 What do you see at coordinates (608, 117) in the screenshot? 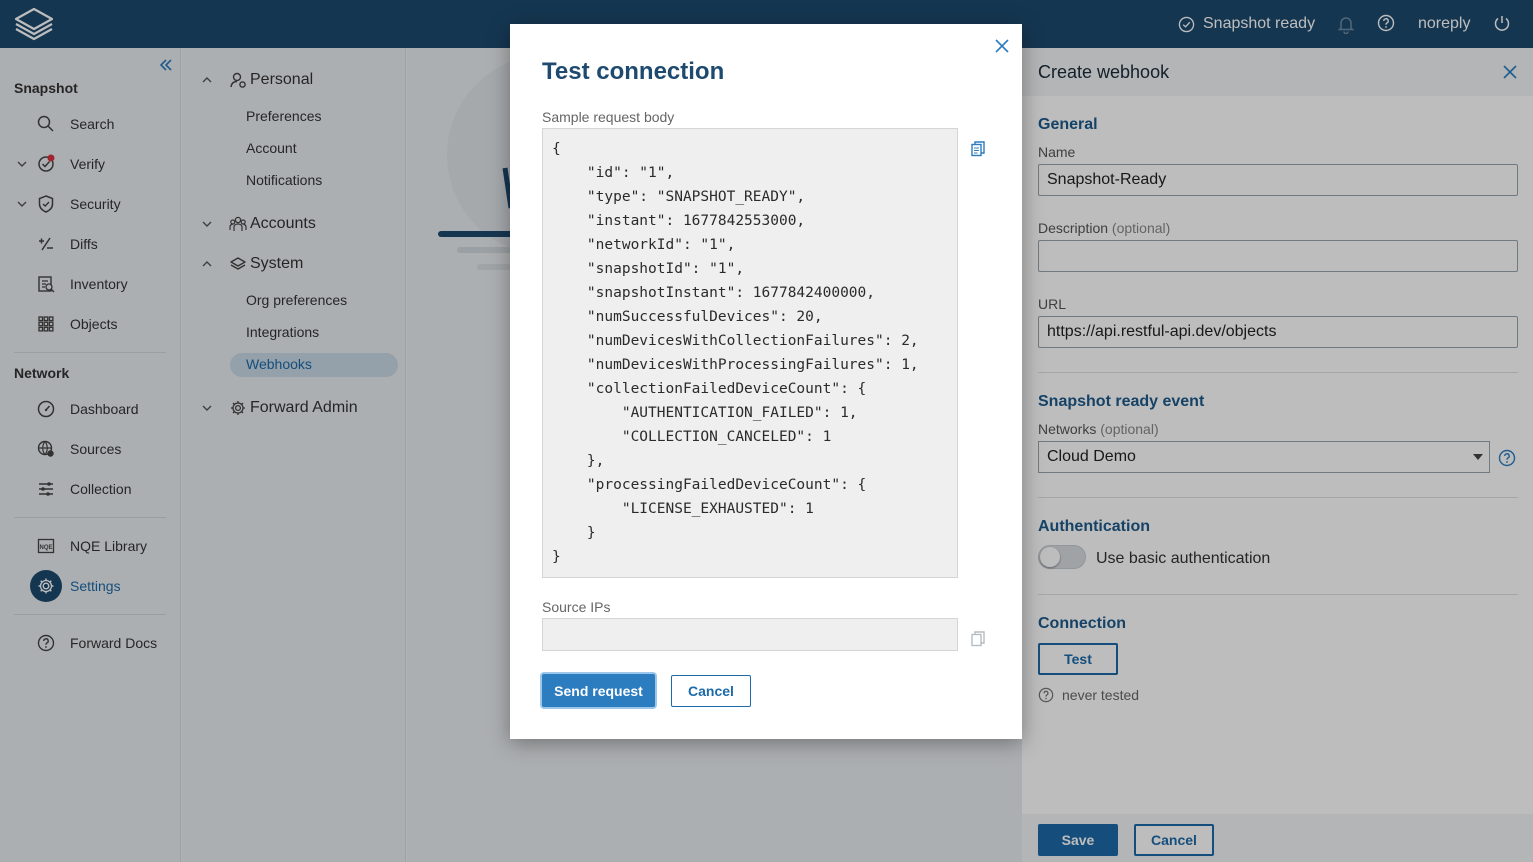
I see `sample-request-body-label: Sample request body` at bounding box center [608, 117].